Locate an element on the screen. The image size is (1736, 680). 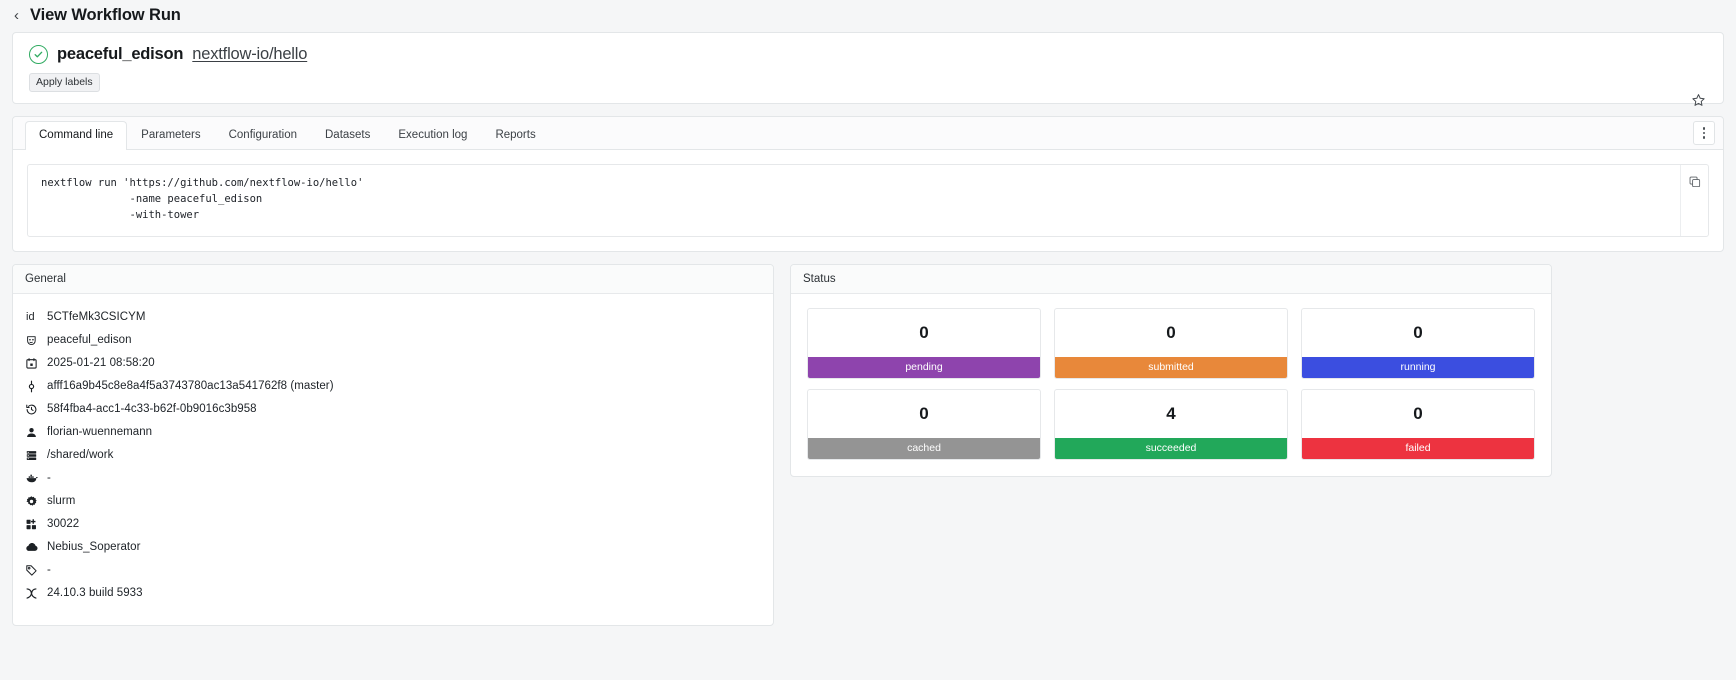
general-panel-title: General is located at coordinates (393, 279).